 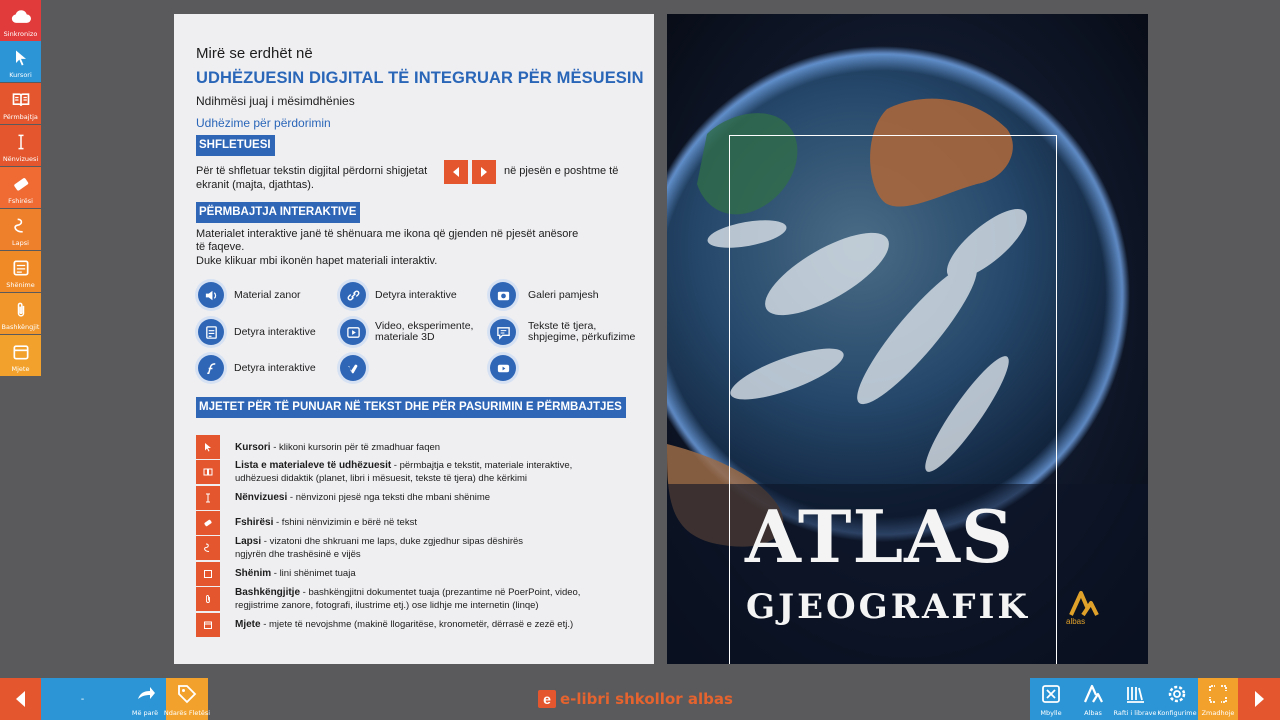 What do you see at coordinates (1051, 699) in the screenshot?
I see `close-button: Mbylle` at bounding box center [1051, 699].